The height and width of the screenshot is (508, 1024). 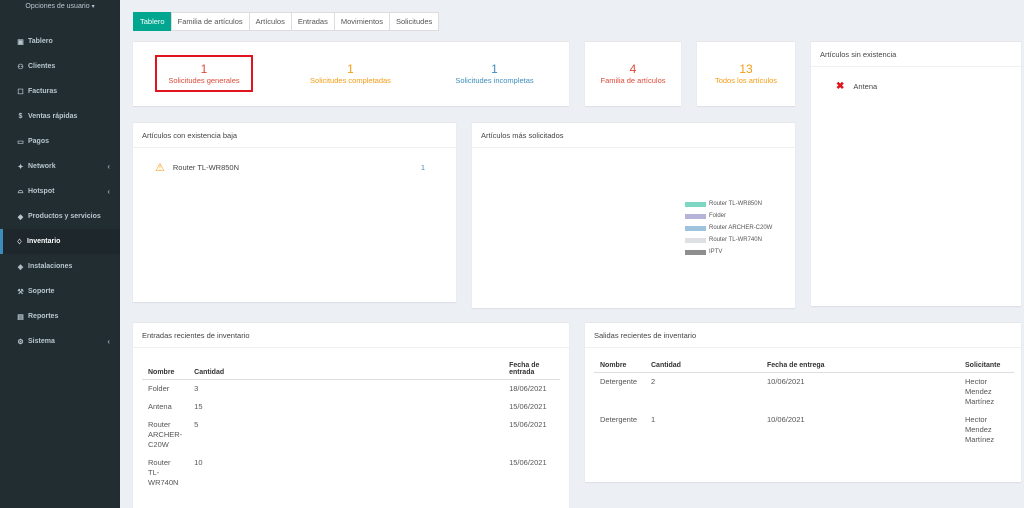 What do you see at coordinates (41, 291) in the screenshot?
I see `sidebar-item-label: Soporte` at bounding box center [41, 291].